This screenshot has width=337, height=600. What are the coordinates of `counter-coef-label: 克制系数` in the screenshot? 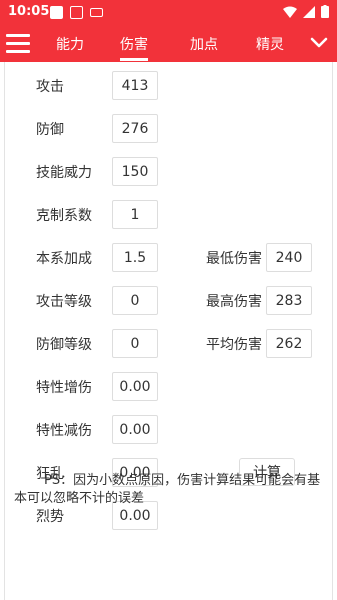 It's located at (64, 216).